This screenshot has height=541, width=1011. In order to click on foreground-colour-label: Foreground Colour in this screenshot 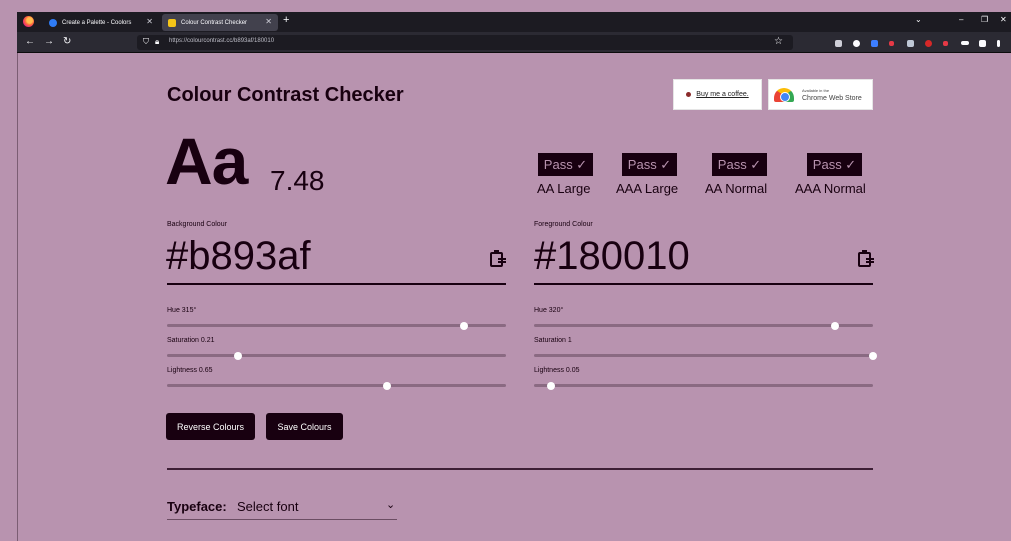, I will do `click(563, 224)`.